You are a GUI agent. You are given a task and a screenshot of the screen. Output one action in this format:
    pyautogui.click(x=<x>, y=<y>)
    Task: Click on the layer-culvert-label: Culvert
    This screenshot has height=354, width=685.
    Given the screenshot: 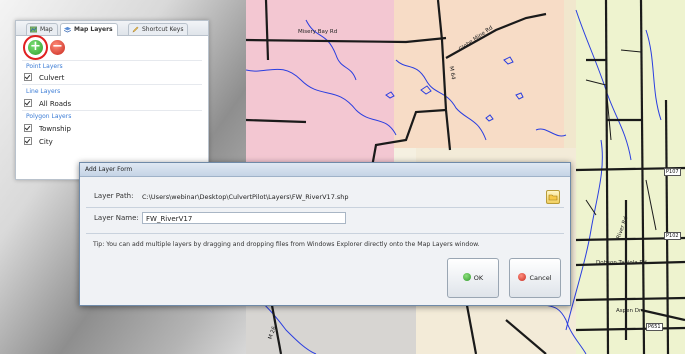 What is the action you would take?
    pyautogui.click(x=52, y=78)
    